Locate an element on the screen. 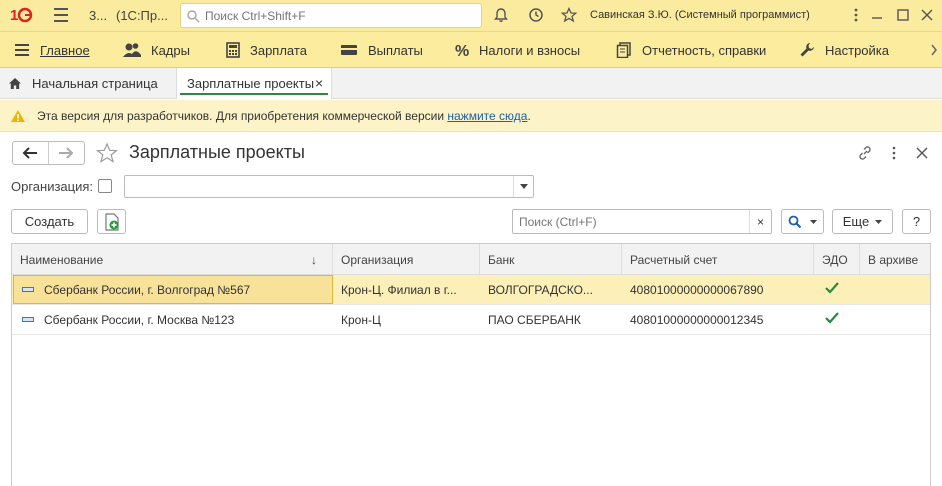 The height and width of the screenshot is (486, 942). create-group-button is located at coordinates (111, 221).